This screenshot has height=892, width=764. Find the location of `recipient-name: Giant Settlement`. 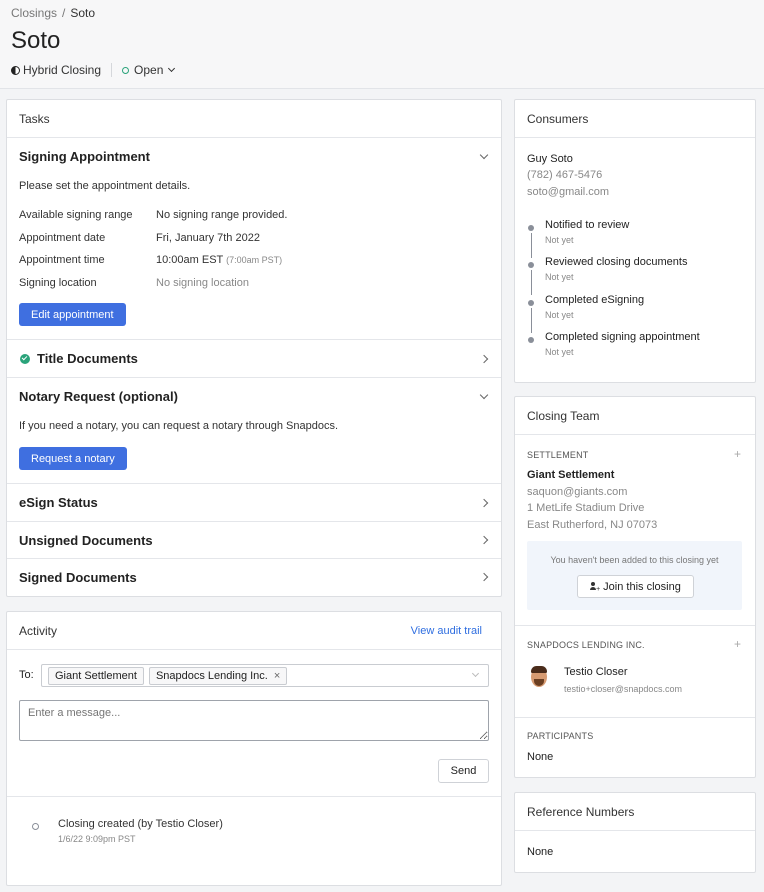

recipient-name: Giant Settlement is located at coordinates (96, 675).